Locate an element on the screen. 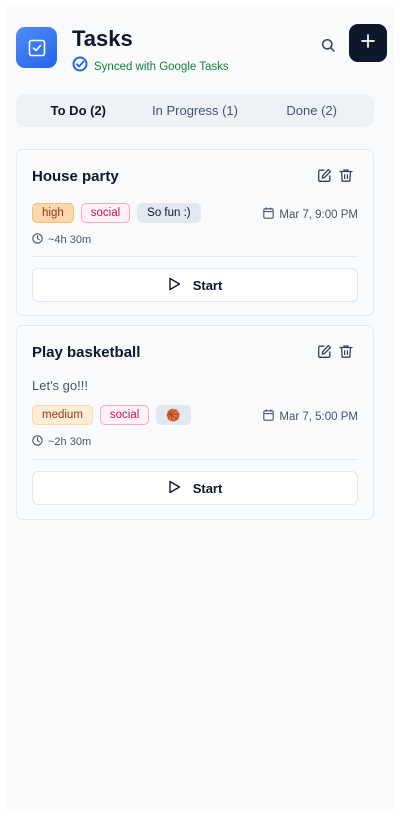 Image resolution: width=400 pixels, height=819 pixels. search-button is located at coordinates (328, 48).